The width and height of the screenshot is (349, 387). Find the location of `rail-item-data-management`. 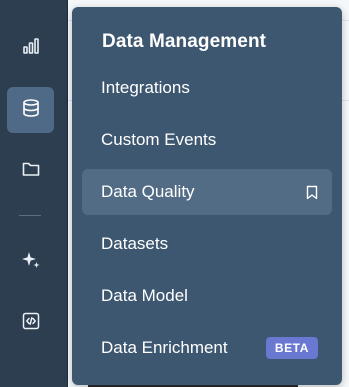

rail-item-data-management is located at coordinates (30, 110).